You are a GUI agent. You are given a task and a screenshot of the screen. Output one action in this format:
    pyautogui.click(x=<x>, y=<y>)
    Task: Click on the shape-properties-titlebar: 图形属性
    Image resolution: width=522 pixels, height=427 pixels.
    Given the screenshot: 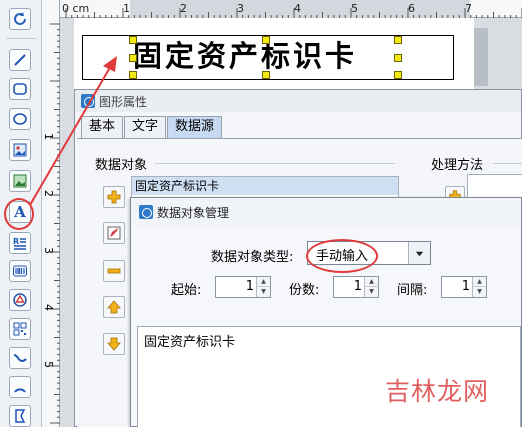 What is the action you would take?
    pyautogui.click(x=298, y=101)
    